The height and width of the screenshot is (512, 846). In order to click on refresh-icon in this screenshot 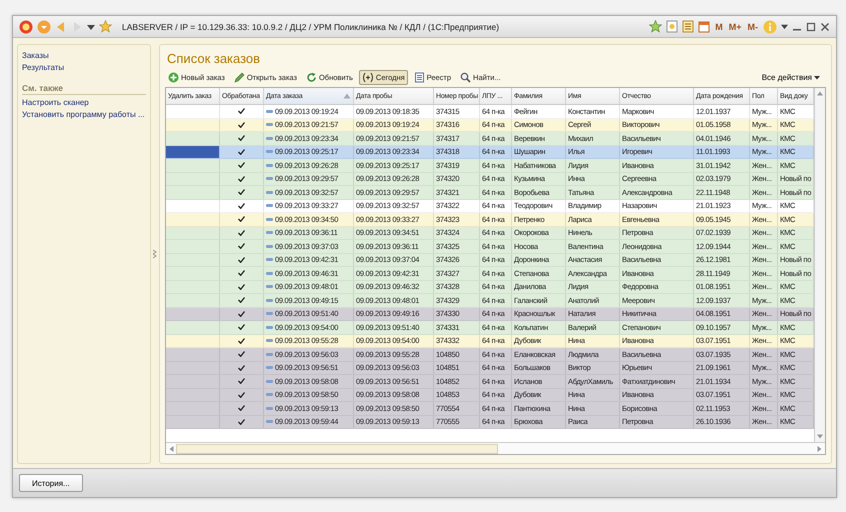, I will do `click(311, 77)`.